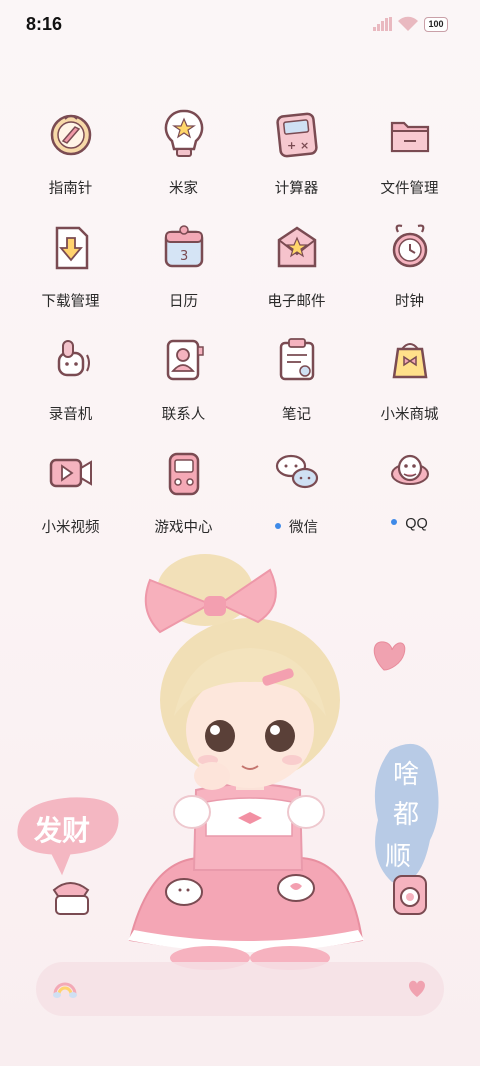  I want to click on app-label: 联系人, so click(183, 415).